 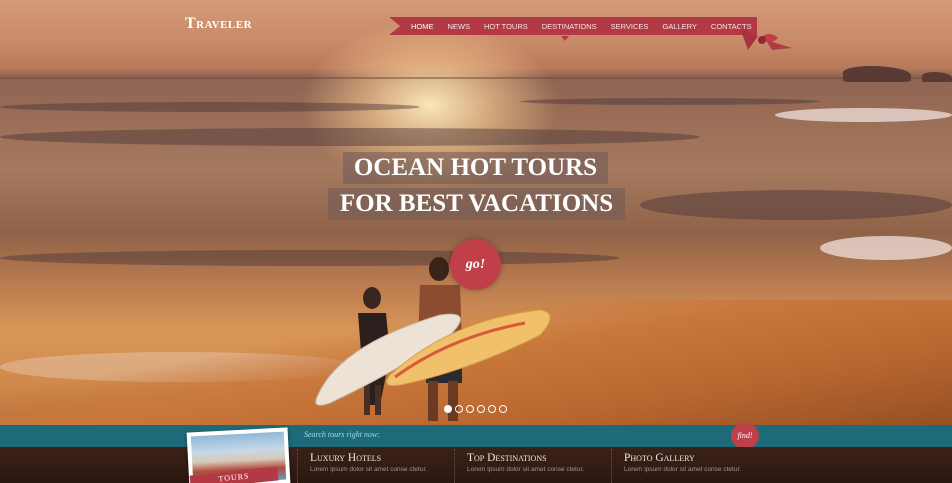 I want to click on nav-item-services: Services, so click(x=630, y=26).